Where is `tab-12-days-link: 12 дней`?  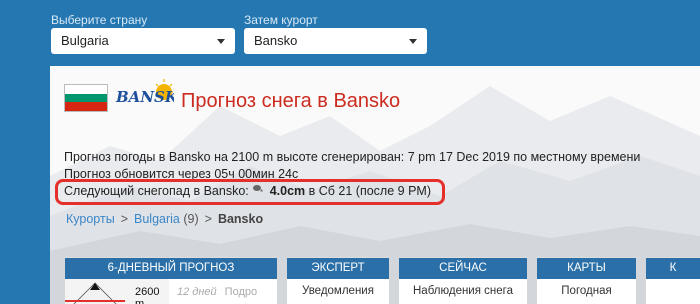
tab-12-days-link: 12 дней is located at coordinates (197, 292).